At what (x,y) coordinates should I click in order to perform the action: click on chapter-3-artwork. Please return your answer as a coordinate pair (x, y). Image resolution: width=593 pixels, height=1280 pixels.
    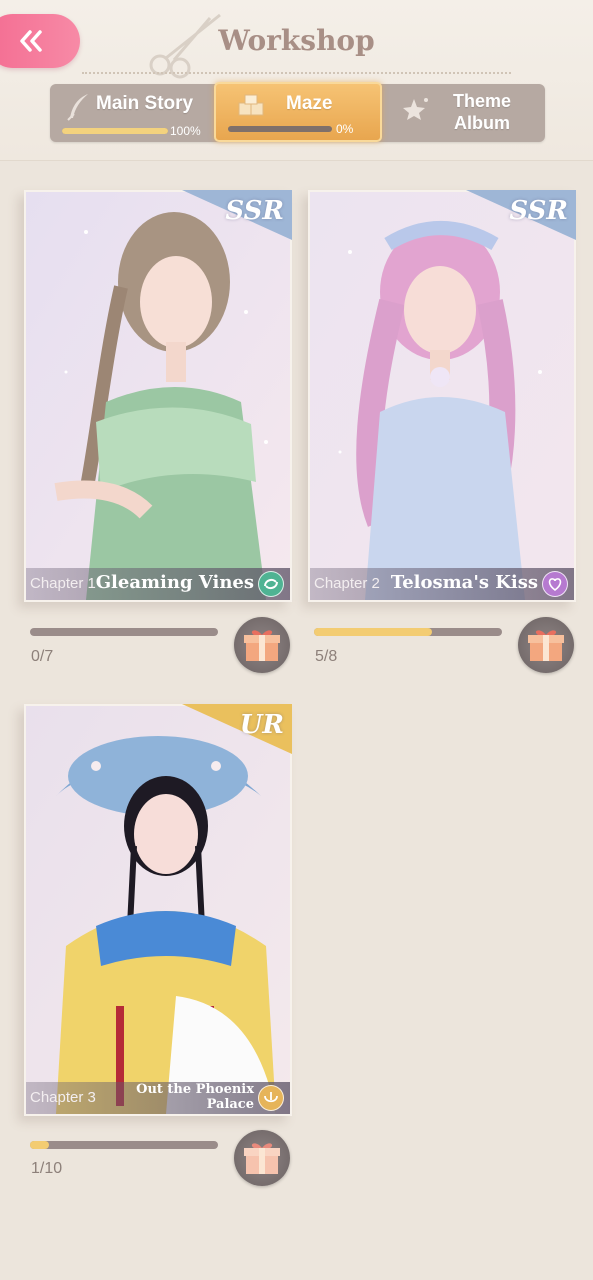
    Looking at the image, I should click on (158, 910).